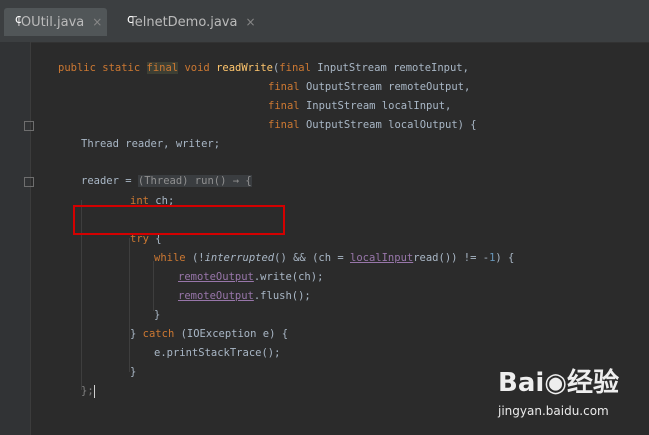  What do you see at coordinates (17, 238) in the screenshot?
I see `gutter` at bounding box center [17, 238].